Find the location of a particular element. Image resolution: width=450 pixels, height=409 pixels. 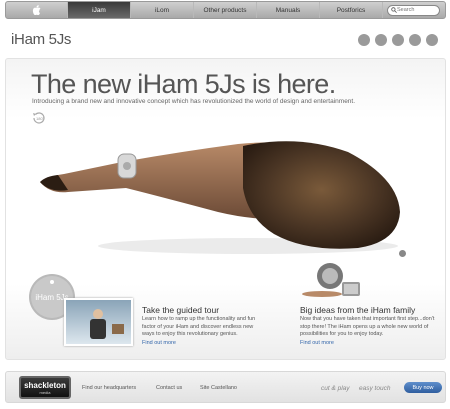

hero-headline: The new iHam 5Js is here. is located at coordinates (183, 84).